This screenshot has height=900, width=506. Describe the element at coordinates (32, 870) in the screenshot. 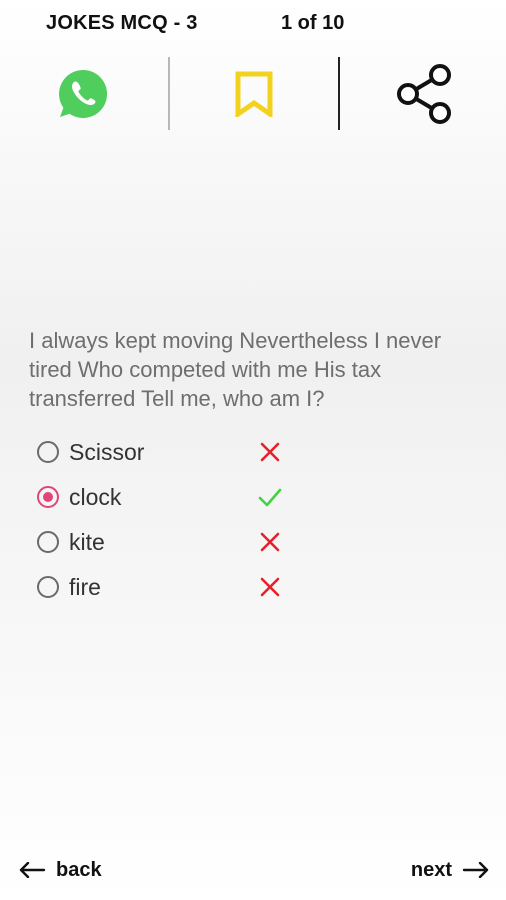

I see `arrow-left-icon` at that location.